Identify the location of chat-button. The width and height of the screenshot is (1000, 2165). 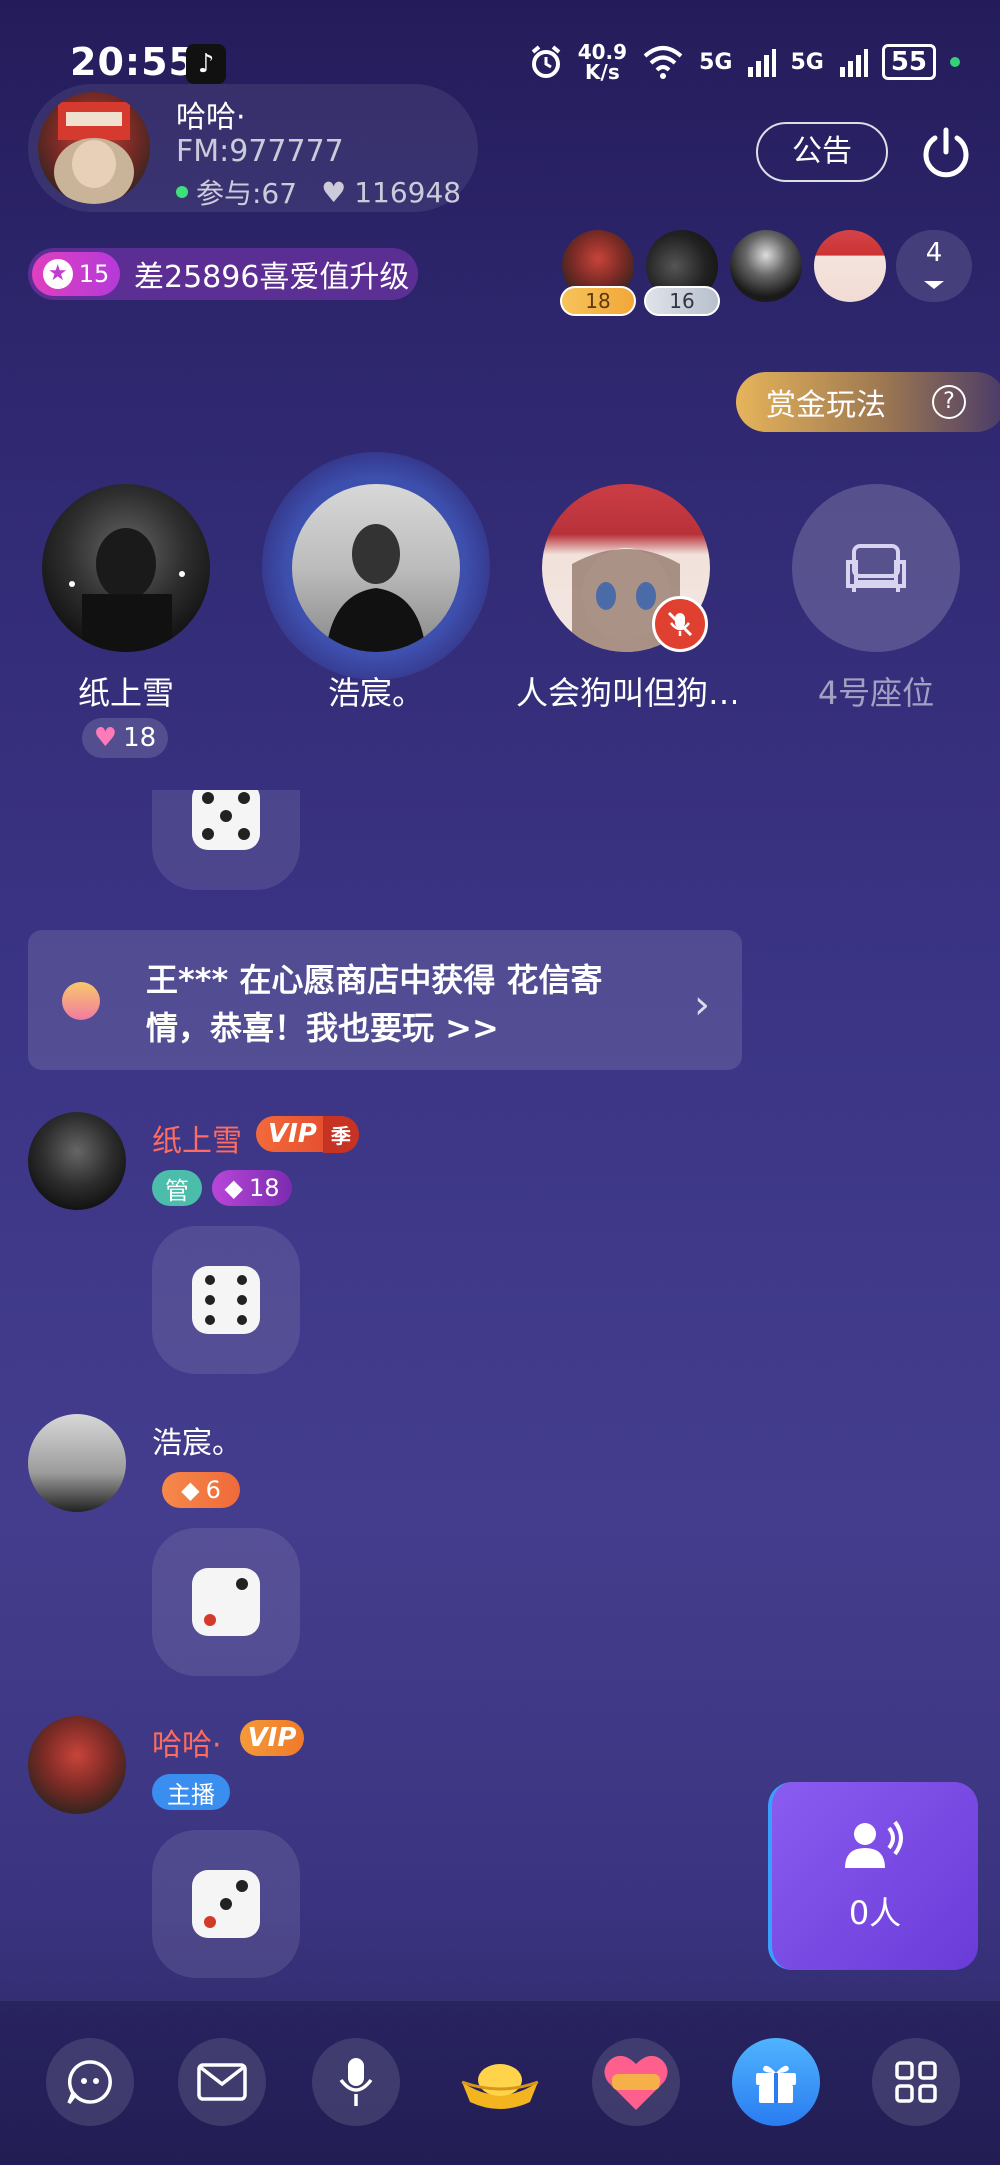
(90, 2082).